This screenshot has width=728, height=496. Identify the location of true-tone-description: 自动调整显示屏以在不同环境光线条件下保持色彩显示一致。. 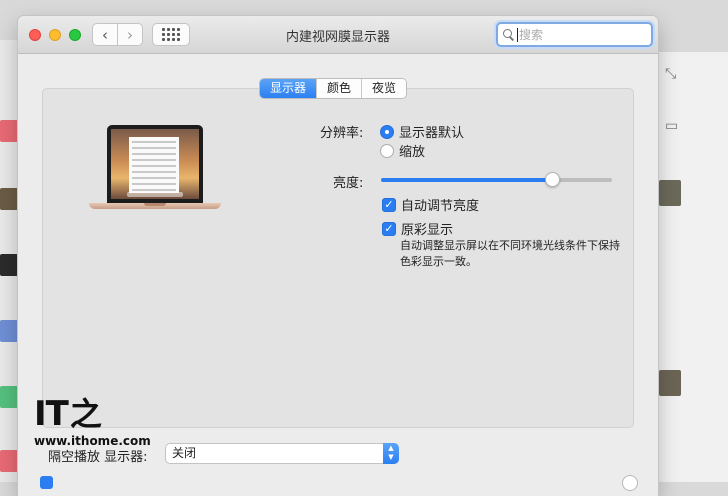
(510, 253).